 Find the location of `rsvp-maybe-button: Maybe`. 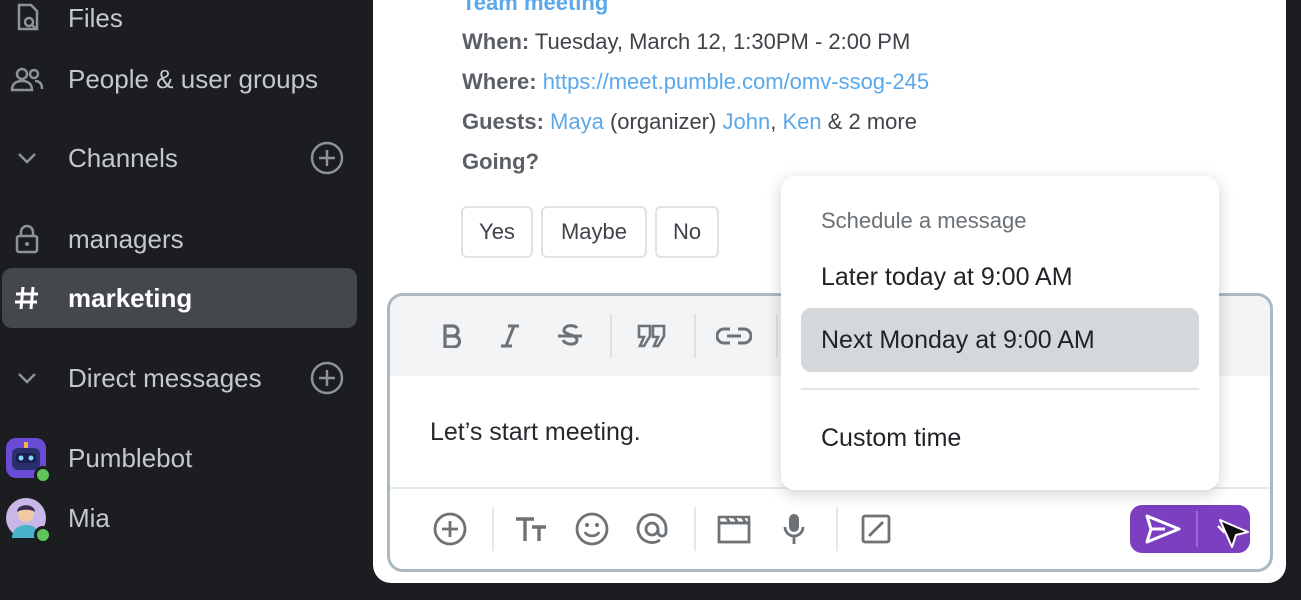

rsvp-maybe-button: Maybe is located at coordinates (594, 232).